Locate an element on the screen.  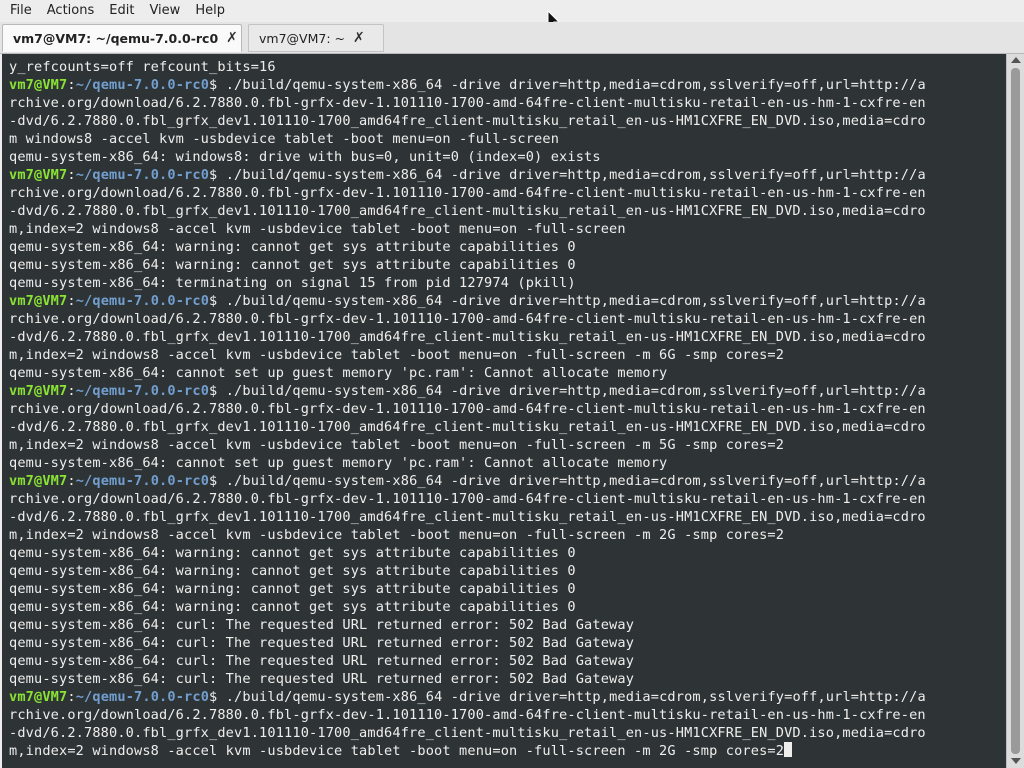
menu-bar: File Actions Edit View Help is located at coordinates (512, 11).